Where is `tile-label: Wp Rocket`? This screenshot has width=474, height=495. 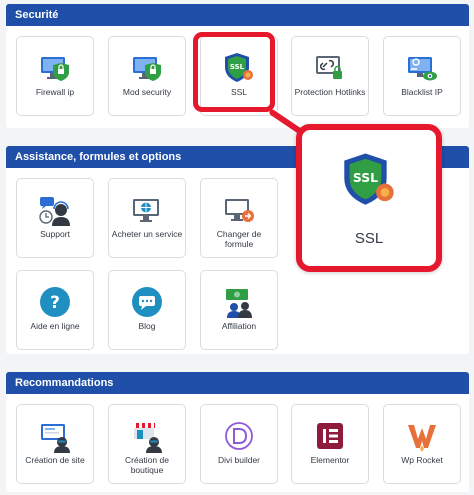
tile-label: Wp Rocket is located at coordinates (422, 460).